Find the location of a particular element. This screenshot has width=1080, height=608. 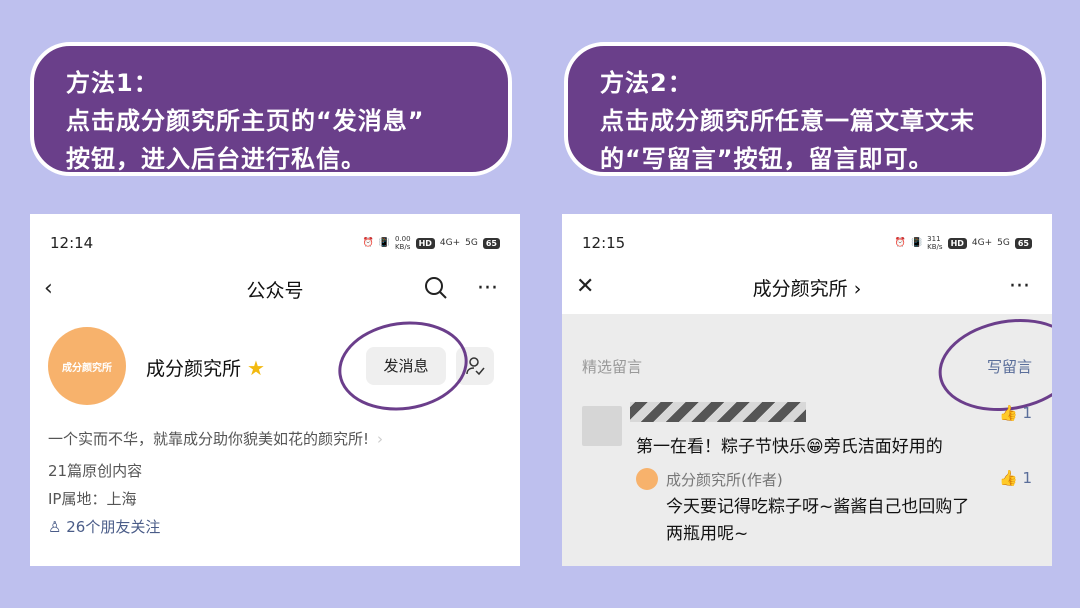

reply-text-line: 今天要记得吃粽子呀~酱酱自己也回购了 is located at coordinates (818, 507).